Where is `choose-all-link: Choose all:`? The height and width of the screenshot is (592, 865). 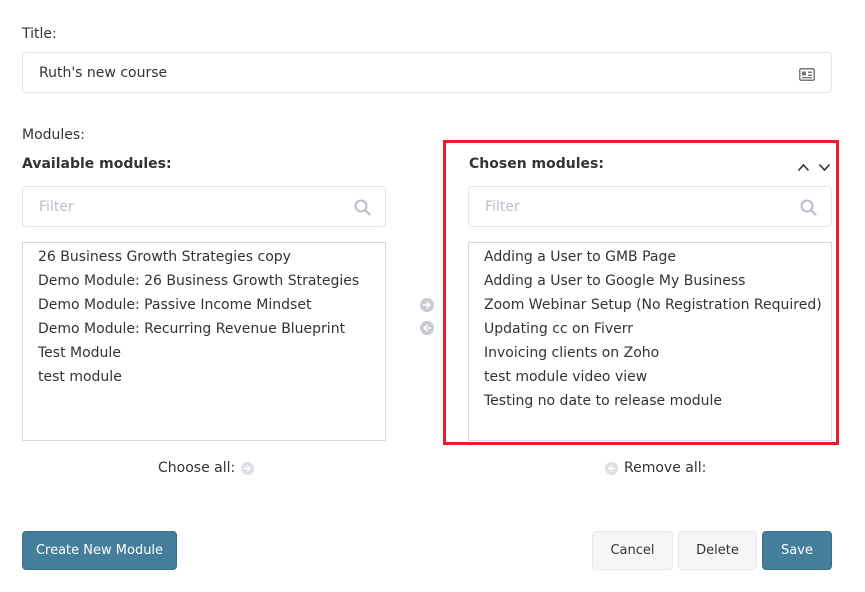 choose-all-link: Choose all: is located at coordinates (206, 468).